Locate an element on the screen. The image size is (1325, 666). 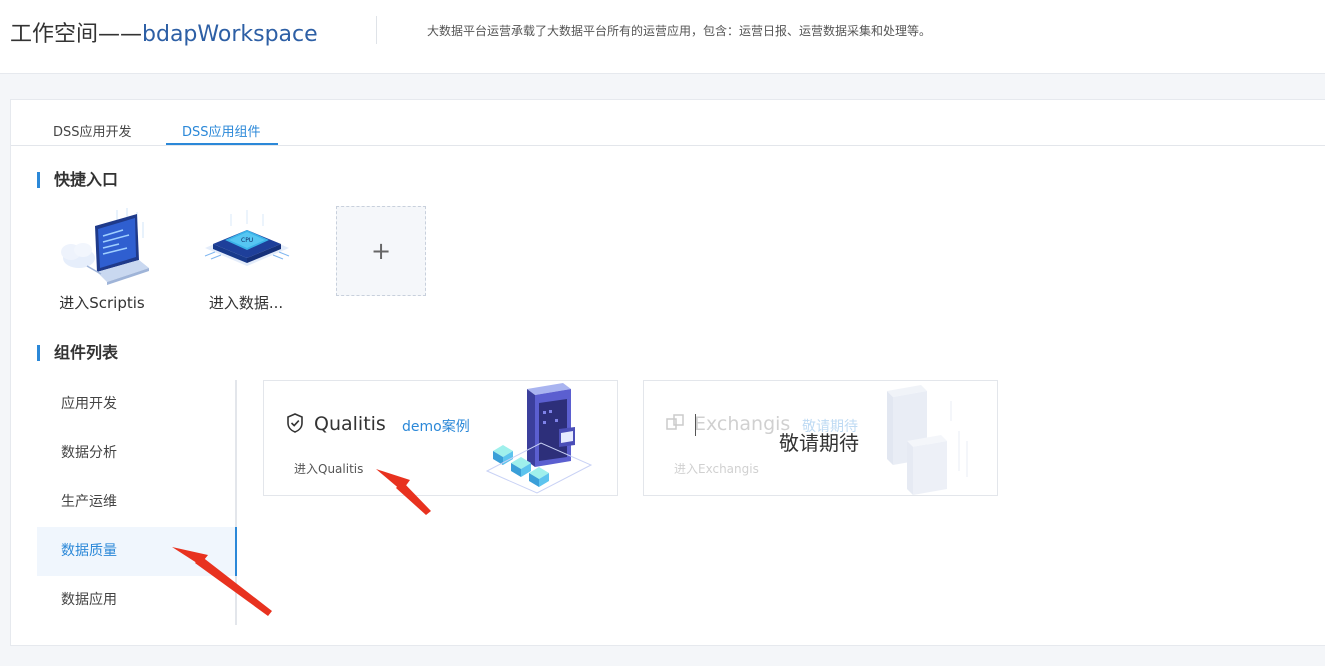
demo-case-link: demo案例 is located at coordinates (436, 426).